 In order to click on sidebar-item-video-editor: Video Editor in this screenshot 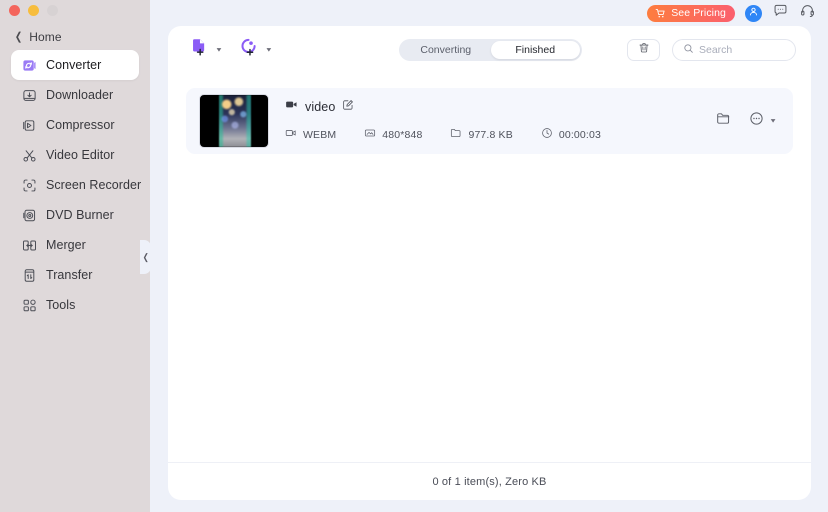, I will do `click(75, 155)`.